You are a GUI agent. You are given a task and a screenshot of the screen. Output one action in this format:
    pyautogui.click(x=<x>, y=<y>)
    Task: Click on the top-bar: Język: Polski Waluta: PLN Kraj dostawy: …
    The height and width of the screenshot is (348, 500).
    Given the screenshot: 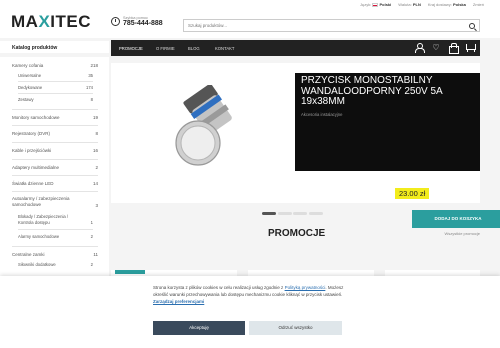 What is the action you would take?
    pyautogui.click(x=250, y=4)
    